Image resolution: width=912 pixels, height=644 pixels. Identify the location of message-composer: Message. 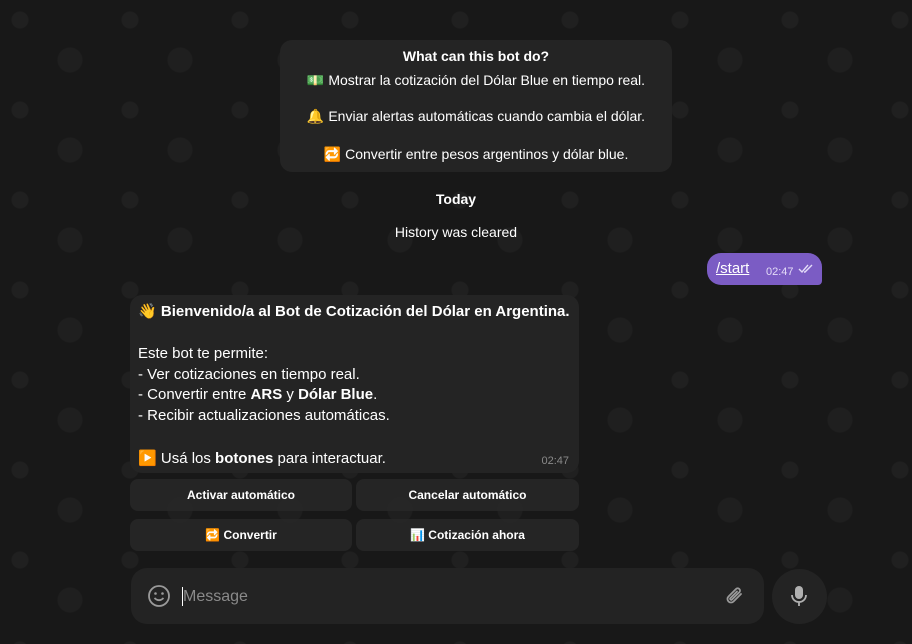
(447, 596).